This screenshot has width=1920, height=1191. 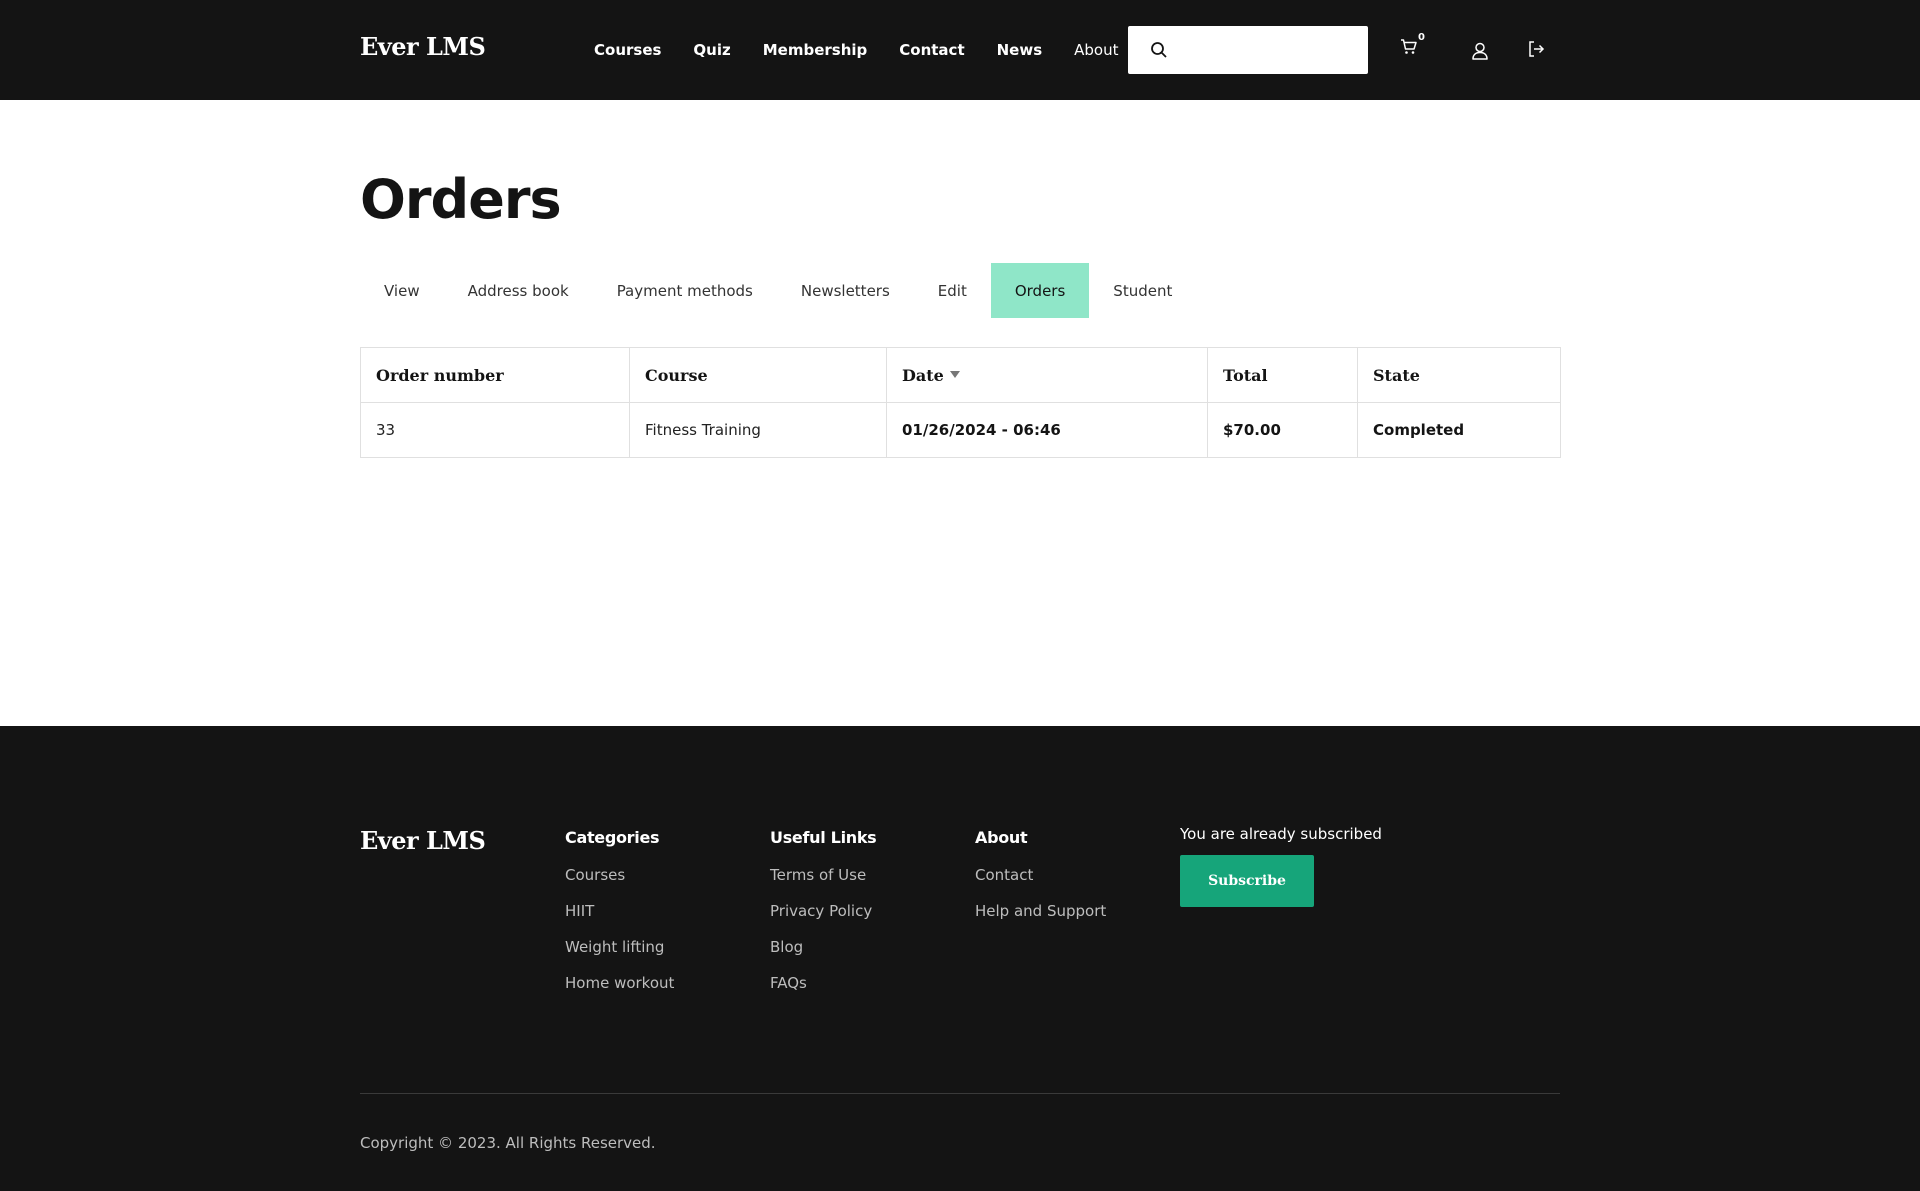 I want to click on subscribe-button: Subscribe, so click(x=1247, y=881).